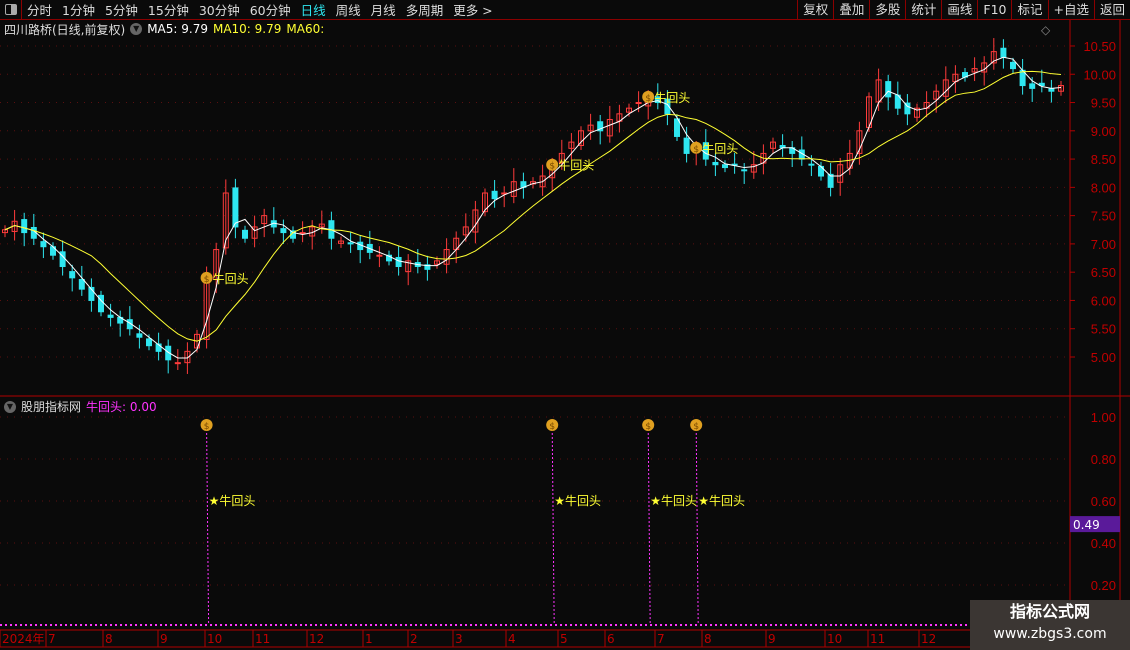 This screenshot has width=1130, height=650. Describe the element at coordinates (1103, 585) in the screenshot. I see `indicator-tick-label: 0.20` at that location.